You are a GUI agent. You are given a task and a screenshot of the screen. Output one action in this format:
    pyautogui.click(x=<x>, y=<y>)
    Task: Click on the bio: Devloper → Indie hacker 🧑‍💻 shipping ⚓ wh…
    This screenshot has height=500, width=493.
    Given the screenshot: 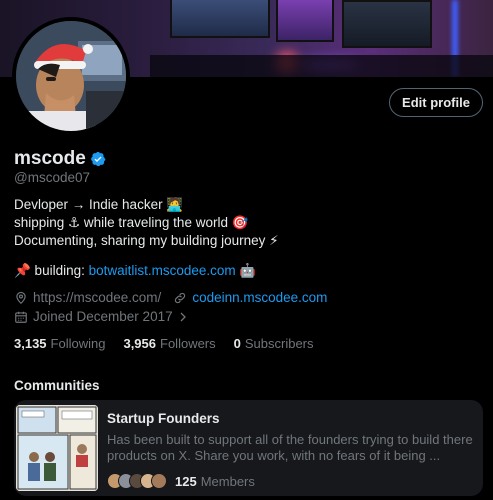 What is the action you would take?
    pyautogui.click(x=146, y=223)
    